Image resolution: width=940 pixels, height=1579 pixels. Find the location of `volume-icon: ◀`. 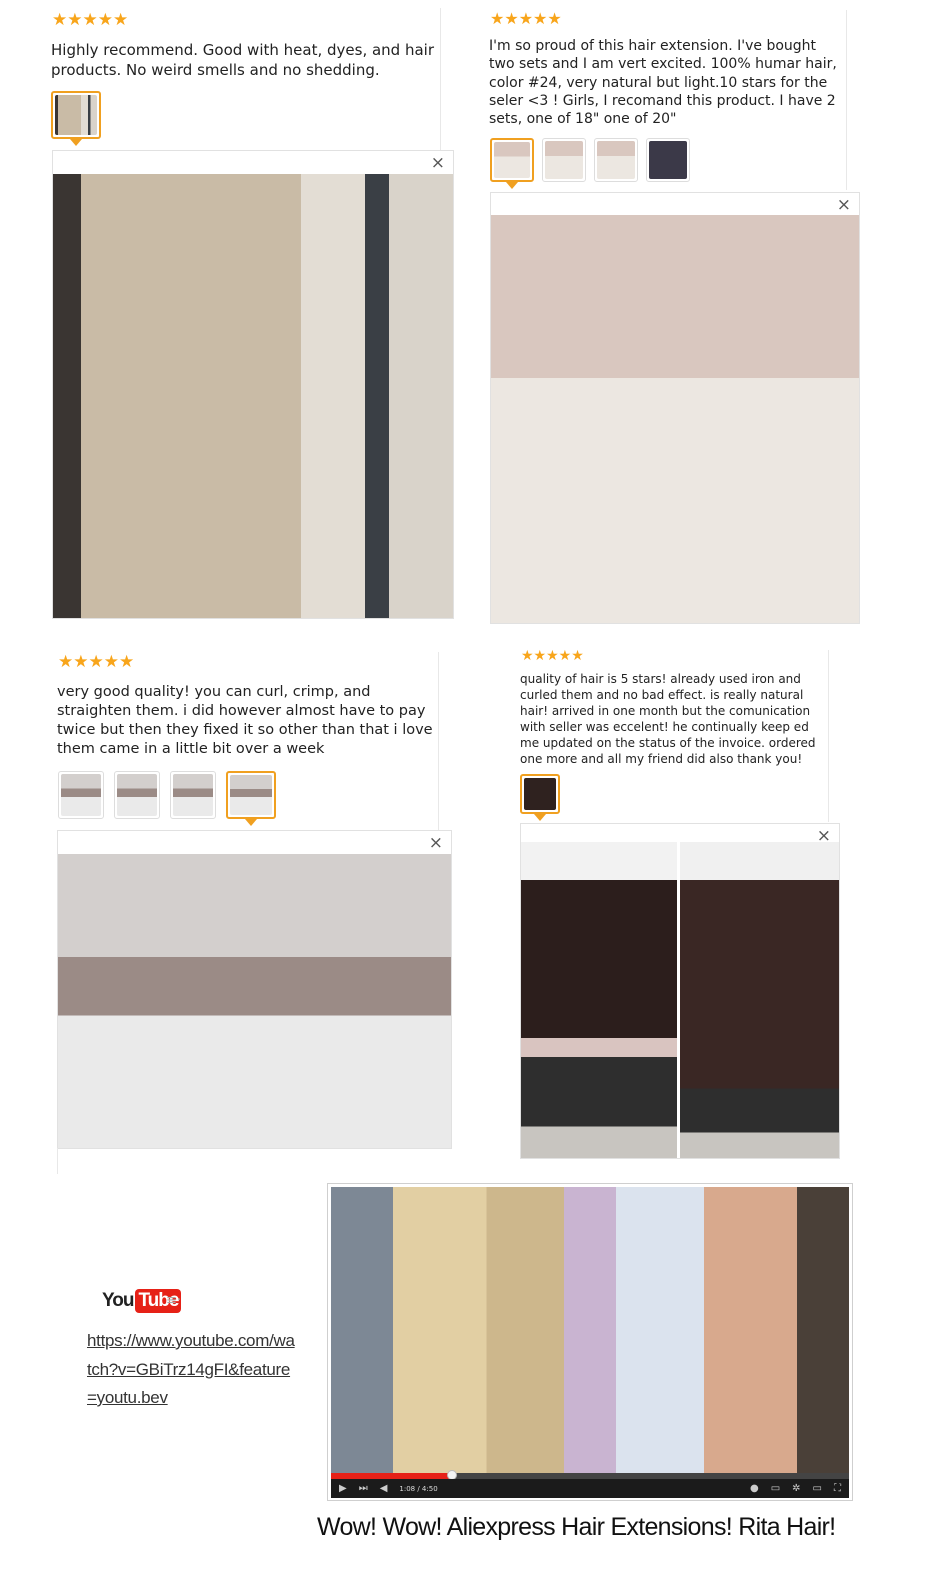

volume-icon: ◀ is located at coordinates (384, 1488).